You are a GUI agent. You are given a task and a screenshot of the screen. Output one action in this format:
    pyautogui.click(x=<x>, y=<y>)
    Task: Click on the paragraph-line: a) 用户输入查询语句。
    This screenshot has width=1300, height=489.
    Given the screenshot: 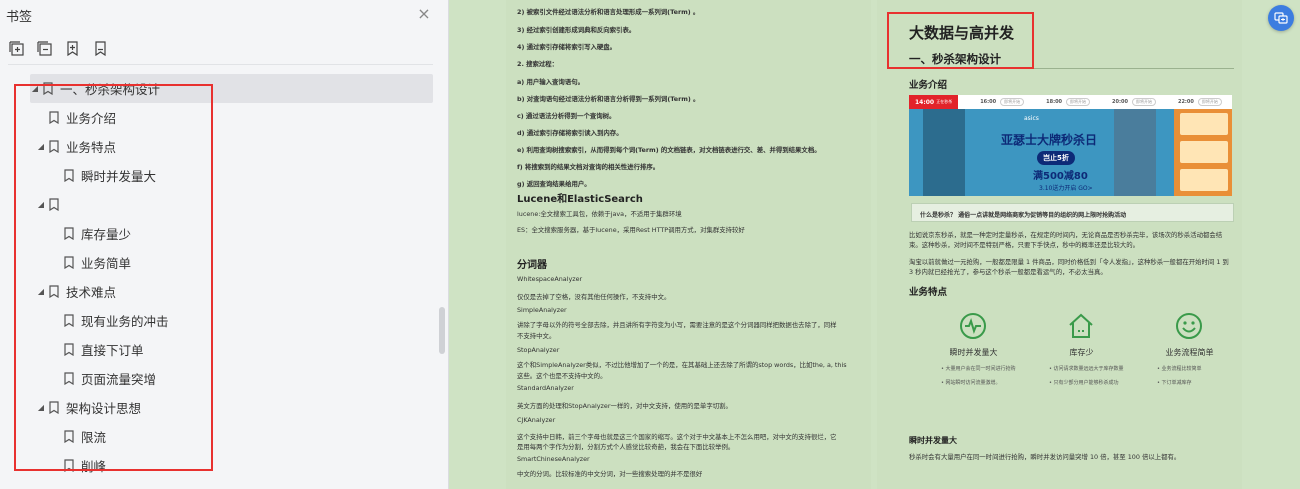 What is the action you would take?
    pyautogui.click(x=550, y=82)
    